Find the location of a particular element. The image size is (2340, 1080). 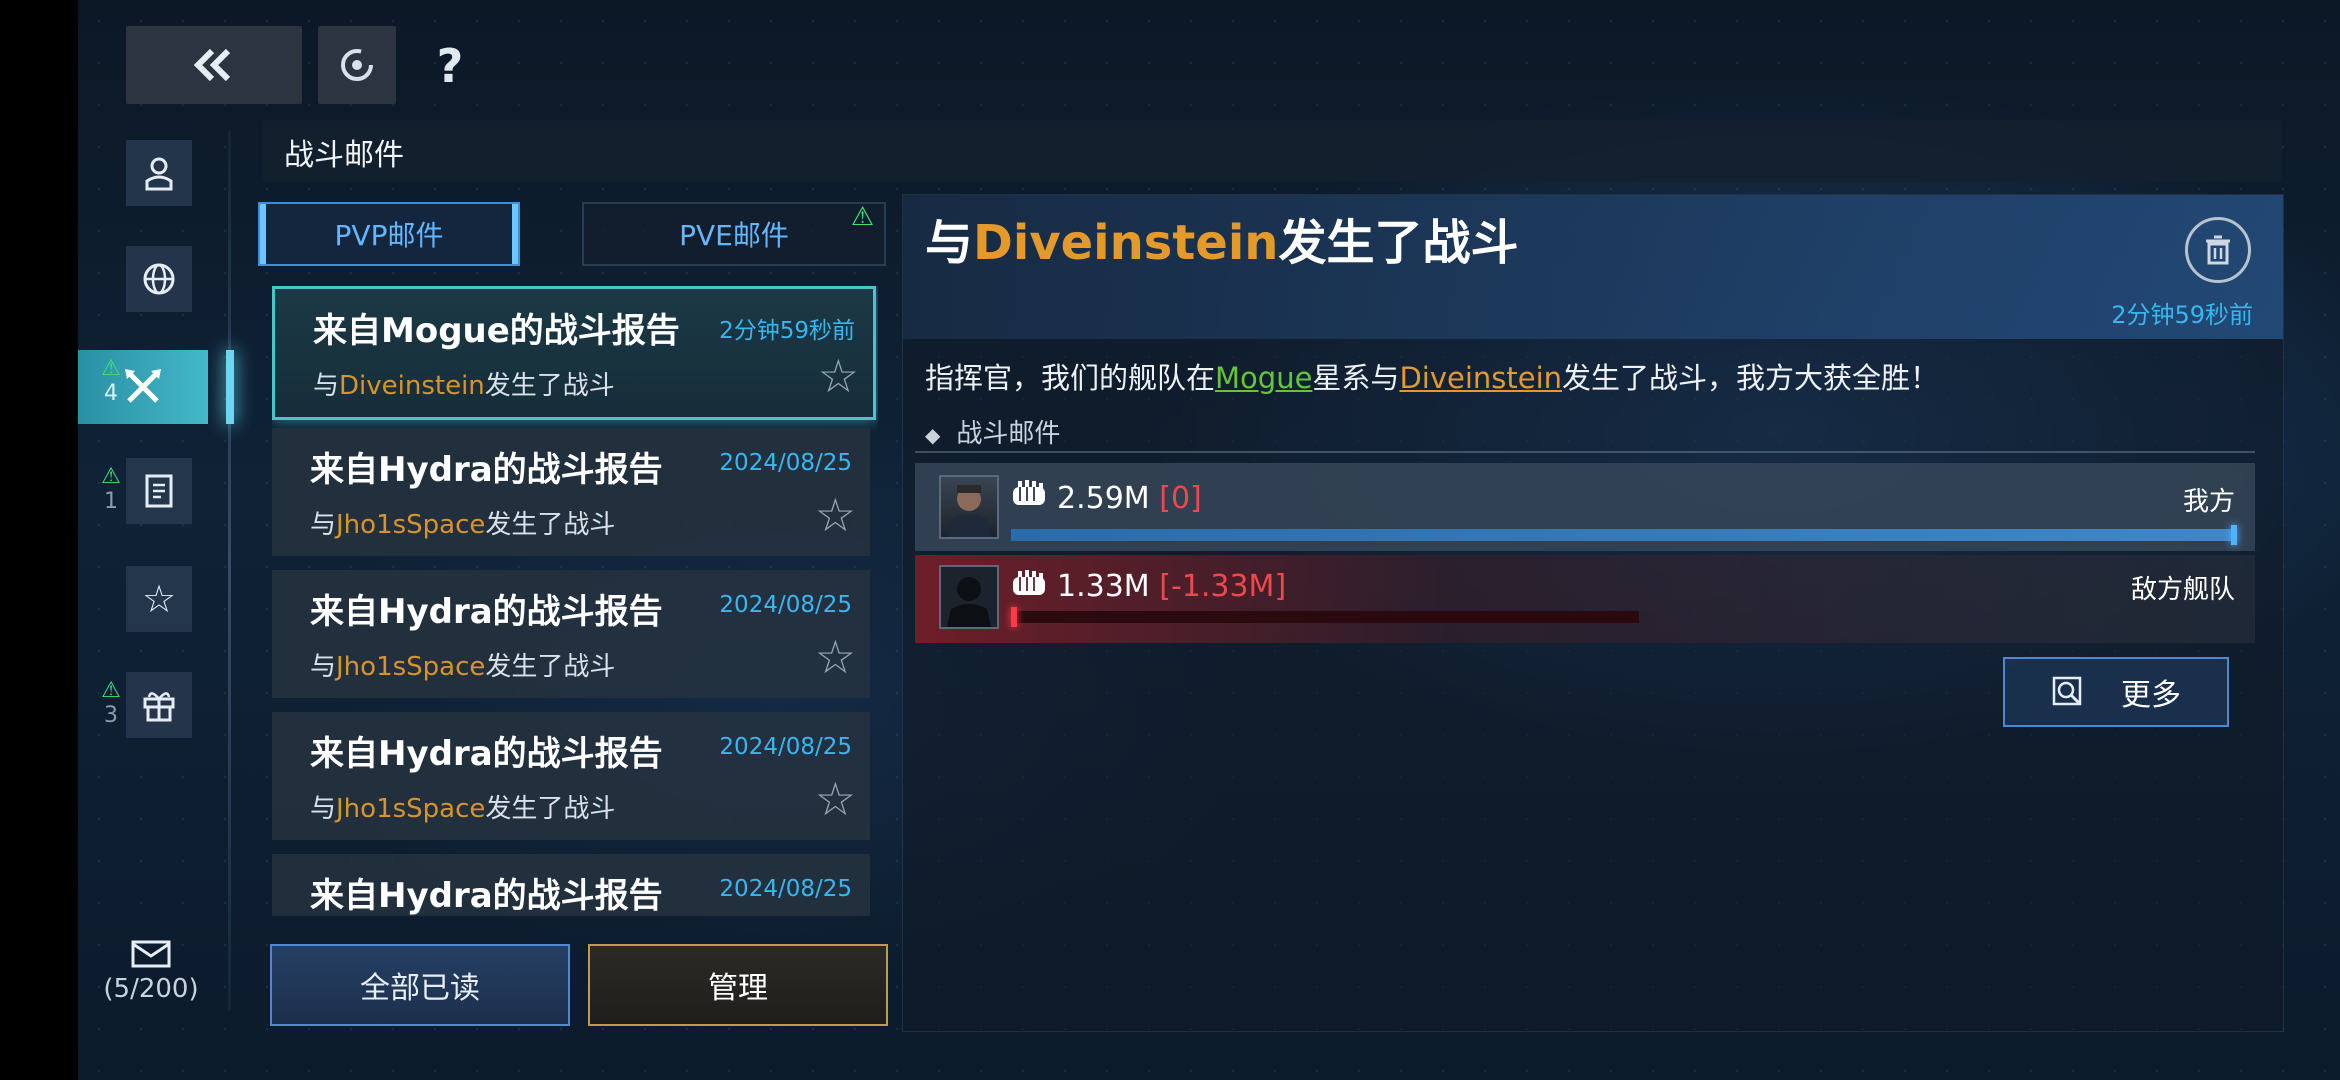

gift-alert: ⚠ 3 is located at coordinates (111, 703).